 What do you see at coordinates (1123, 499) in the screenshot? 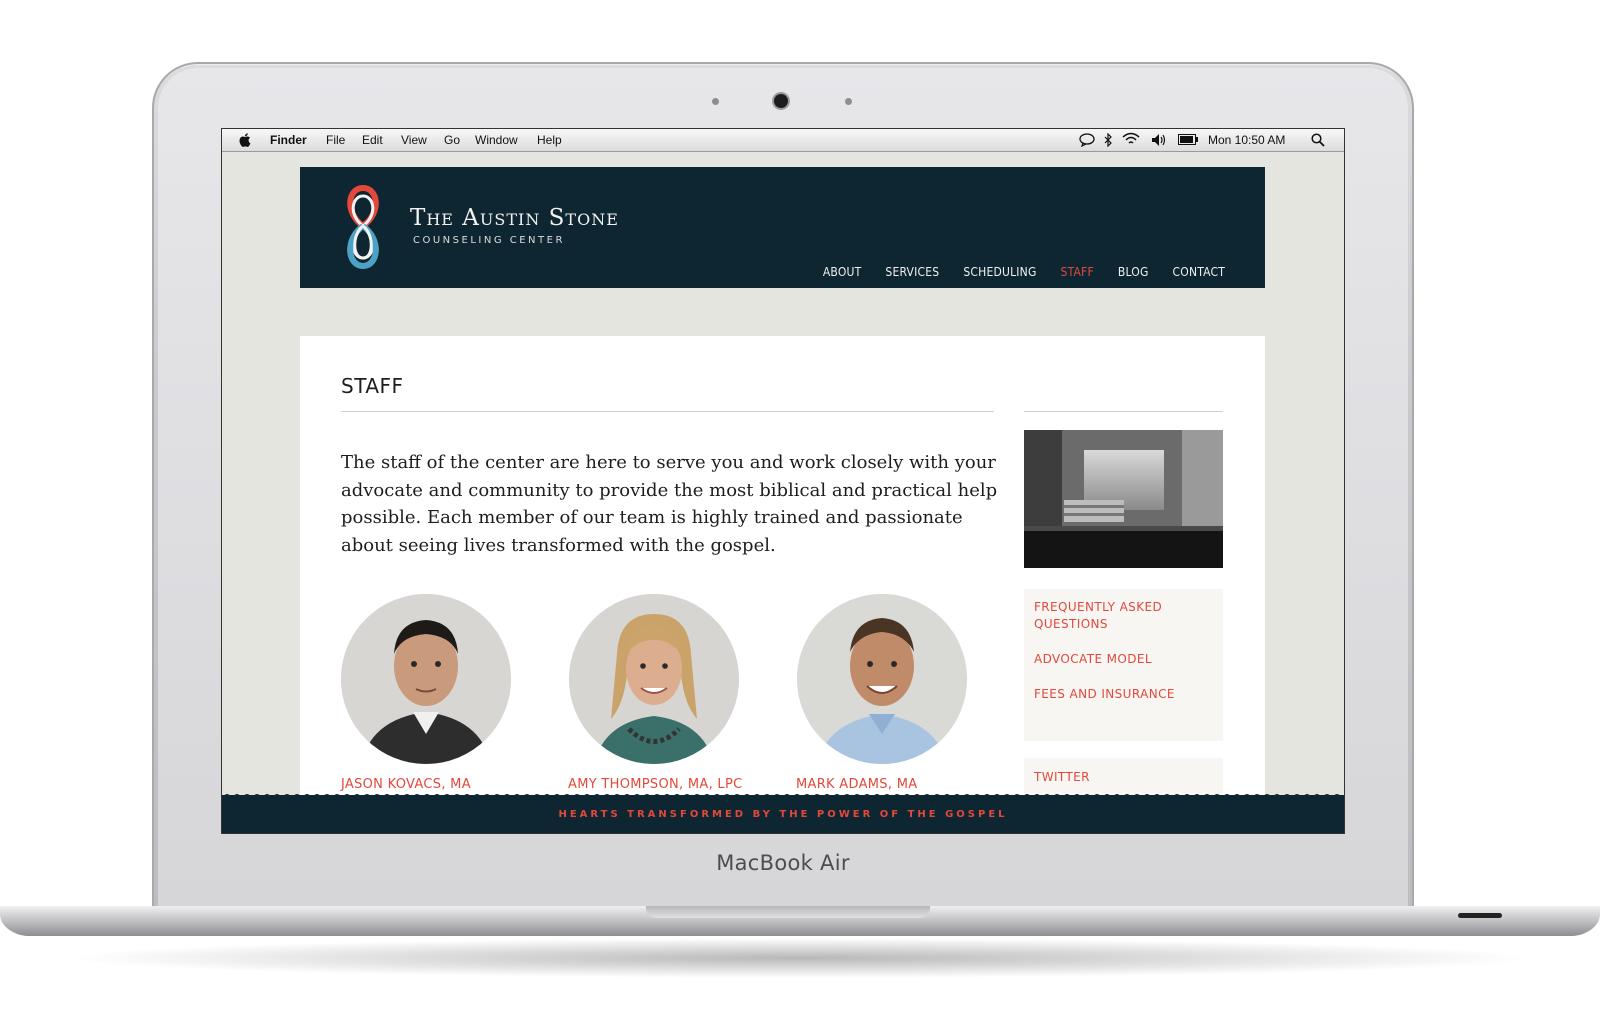
I see `office-photo` at bounding box center [1123, 499].